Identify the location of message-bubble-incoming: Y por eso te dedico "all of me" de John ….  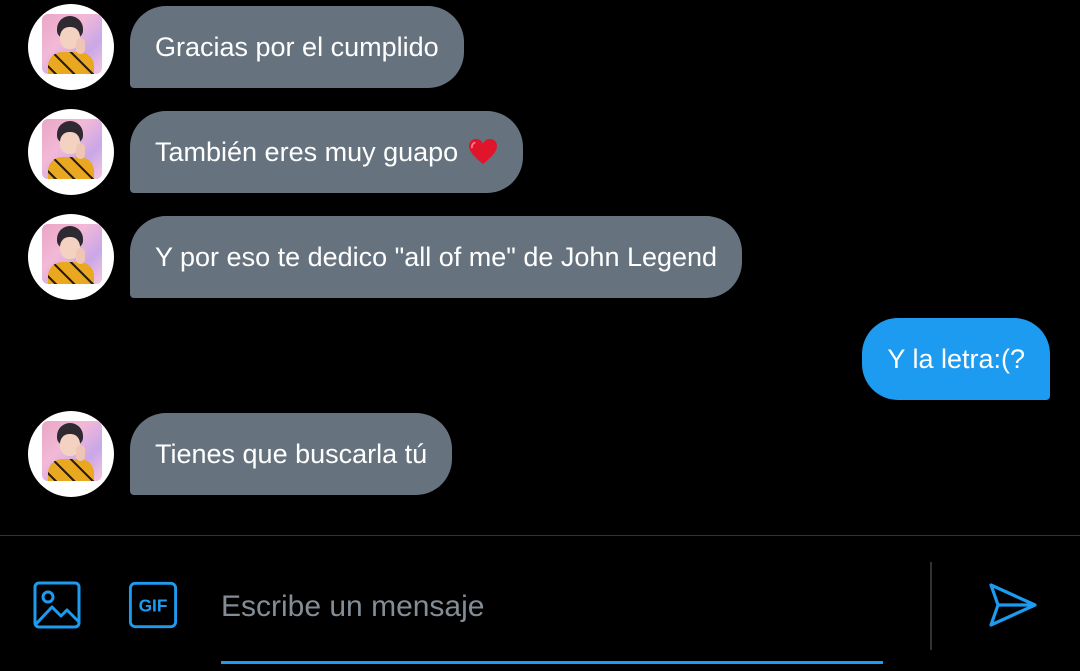
(436, 257).